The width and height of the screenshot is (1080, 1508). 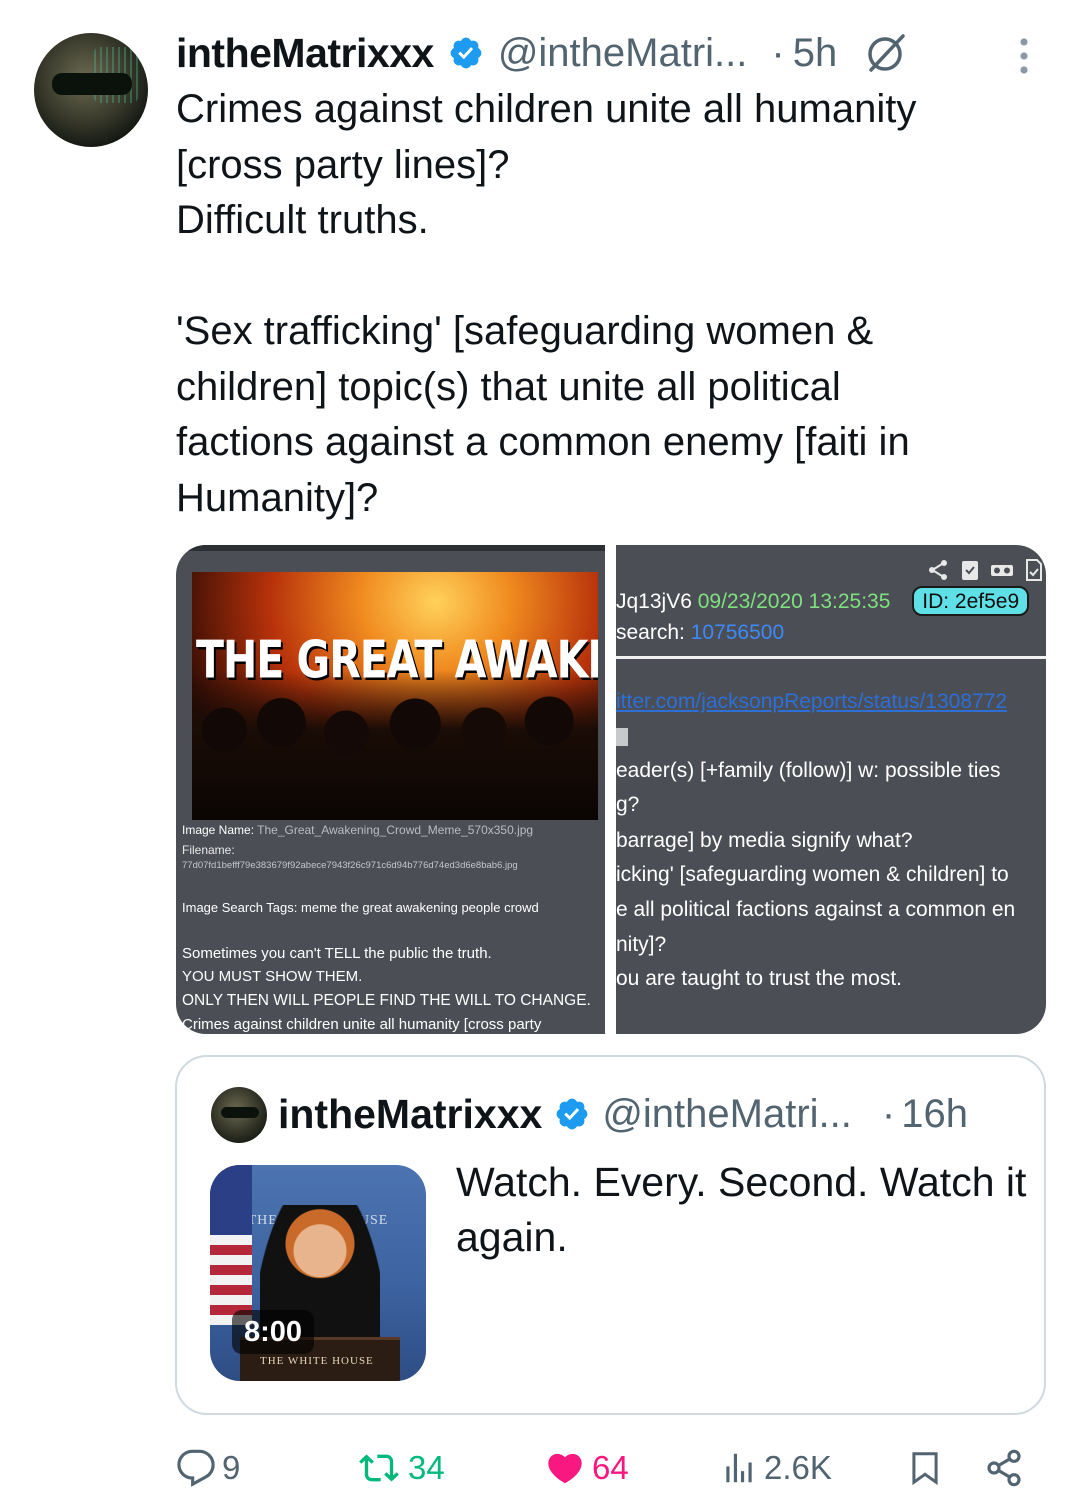 I want to click on like-icon, so click(x=565, y=1468).